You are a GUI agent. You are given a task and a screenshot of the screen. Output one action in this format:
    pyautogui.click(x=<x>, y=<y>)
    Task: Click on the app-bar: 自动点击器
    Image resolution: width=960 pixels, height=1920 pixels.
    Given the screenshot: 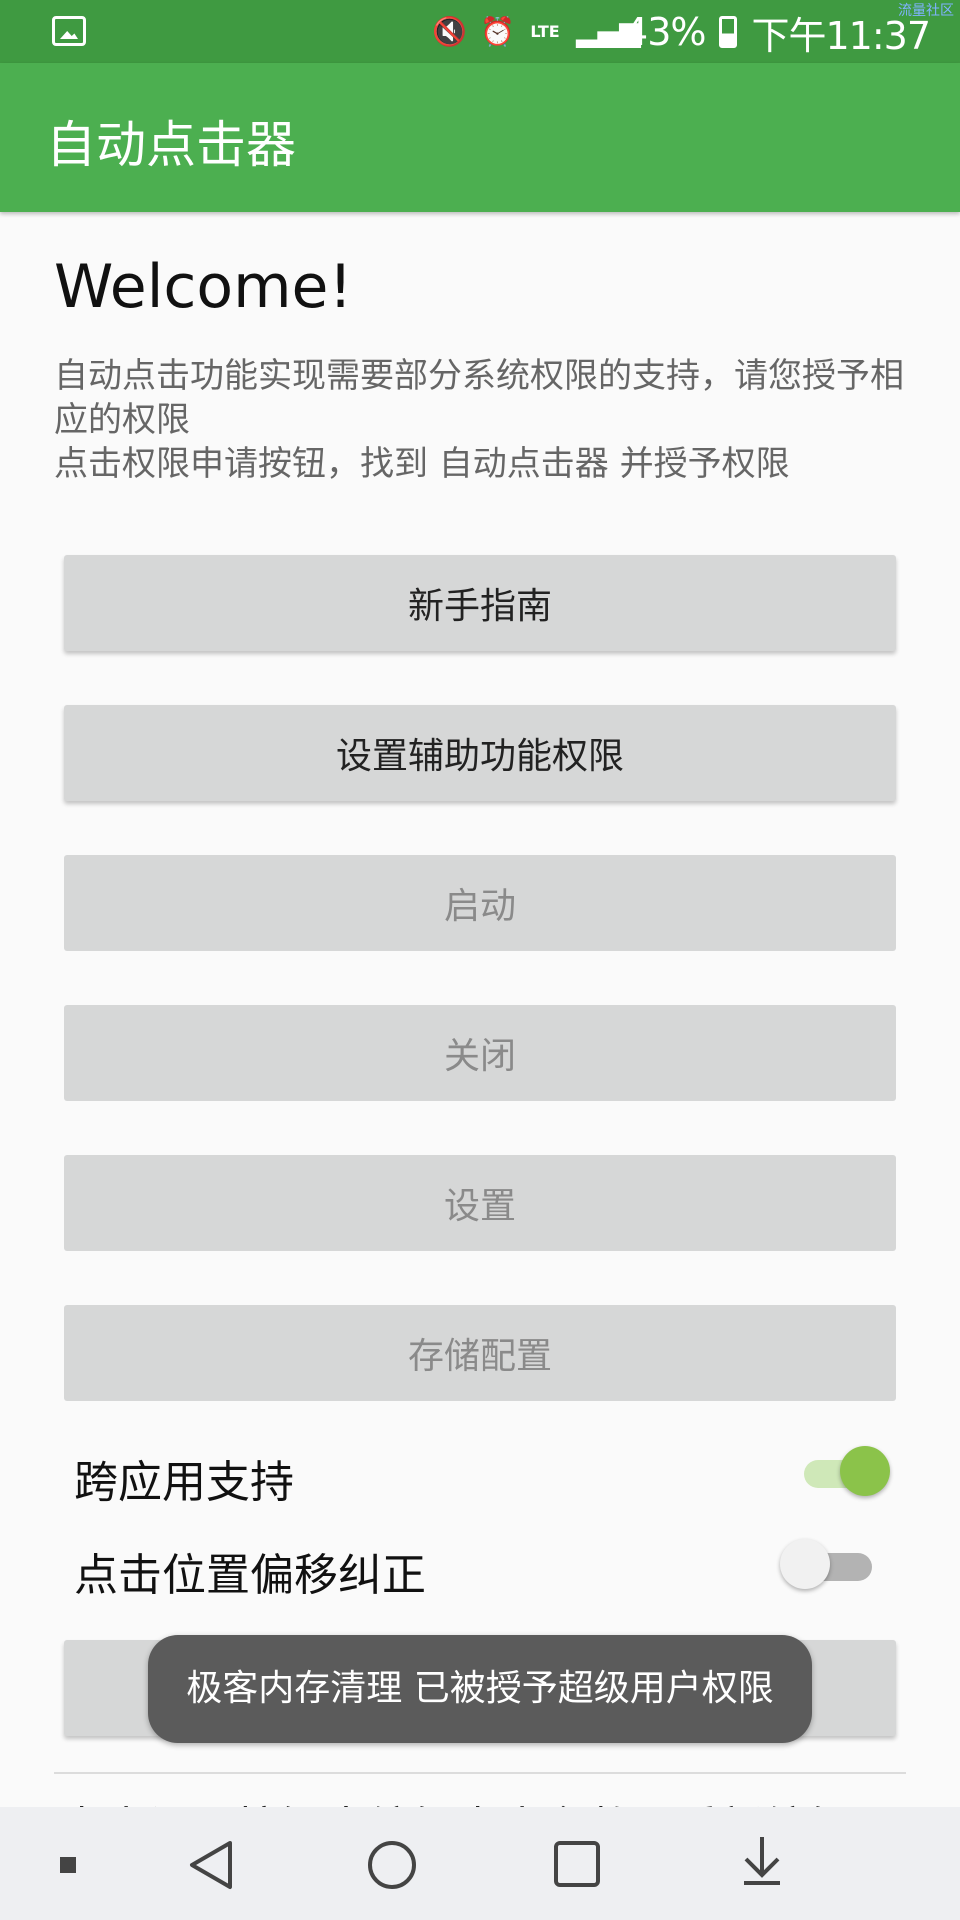 What is the action you would take?
    pyautogui.click(x=480, y=137)
    